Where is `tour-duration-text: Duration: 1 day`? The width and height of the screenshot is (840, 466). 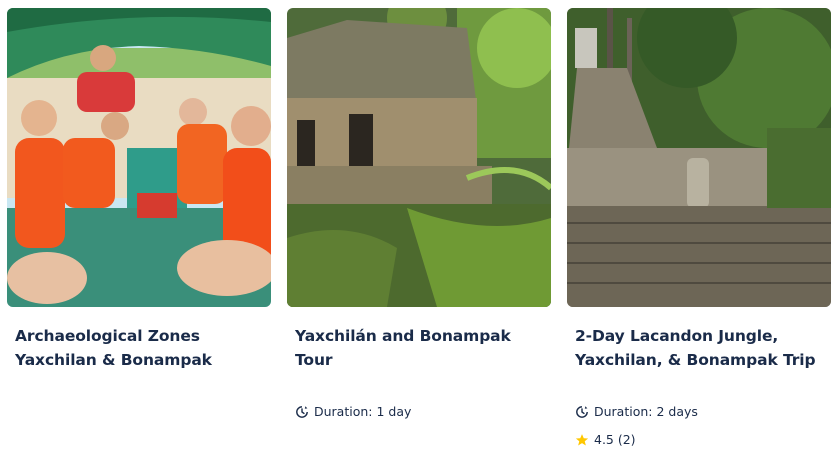
tour-duration-text: Duration: 1 day is located at coordinates (363, 411).